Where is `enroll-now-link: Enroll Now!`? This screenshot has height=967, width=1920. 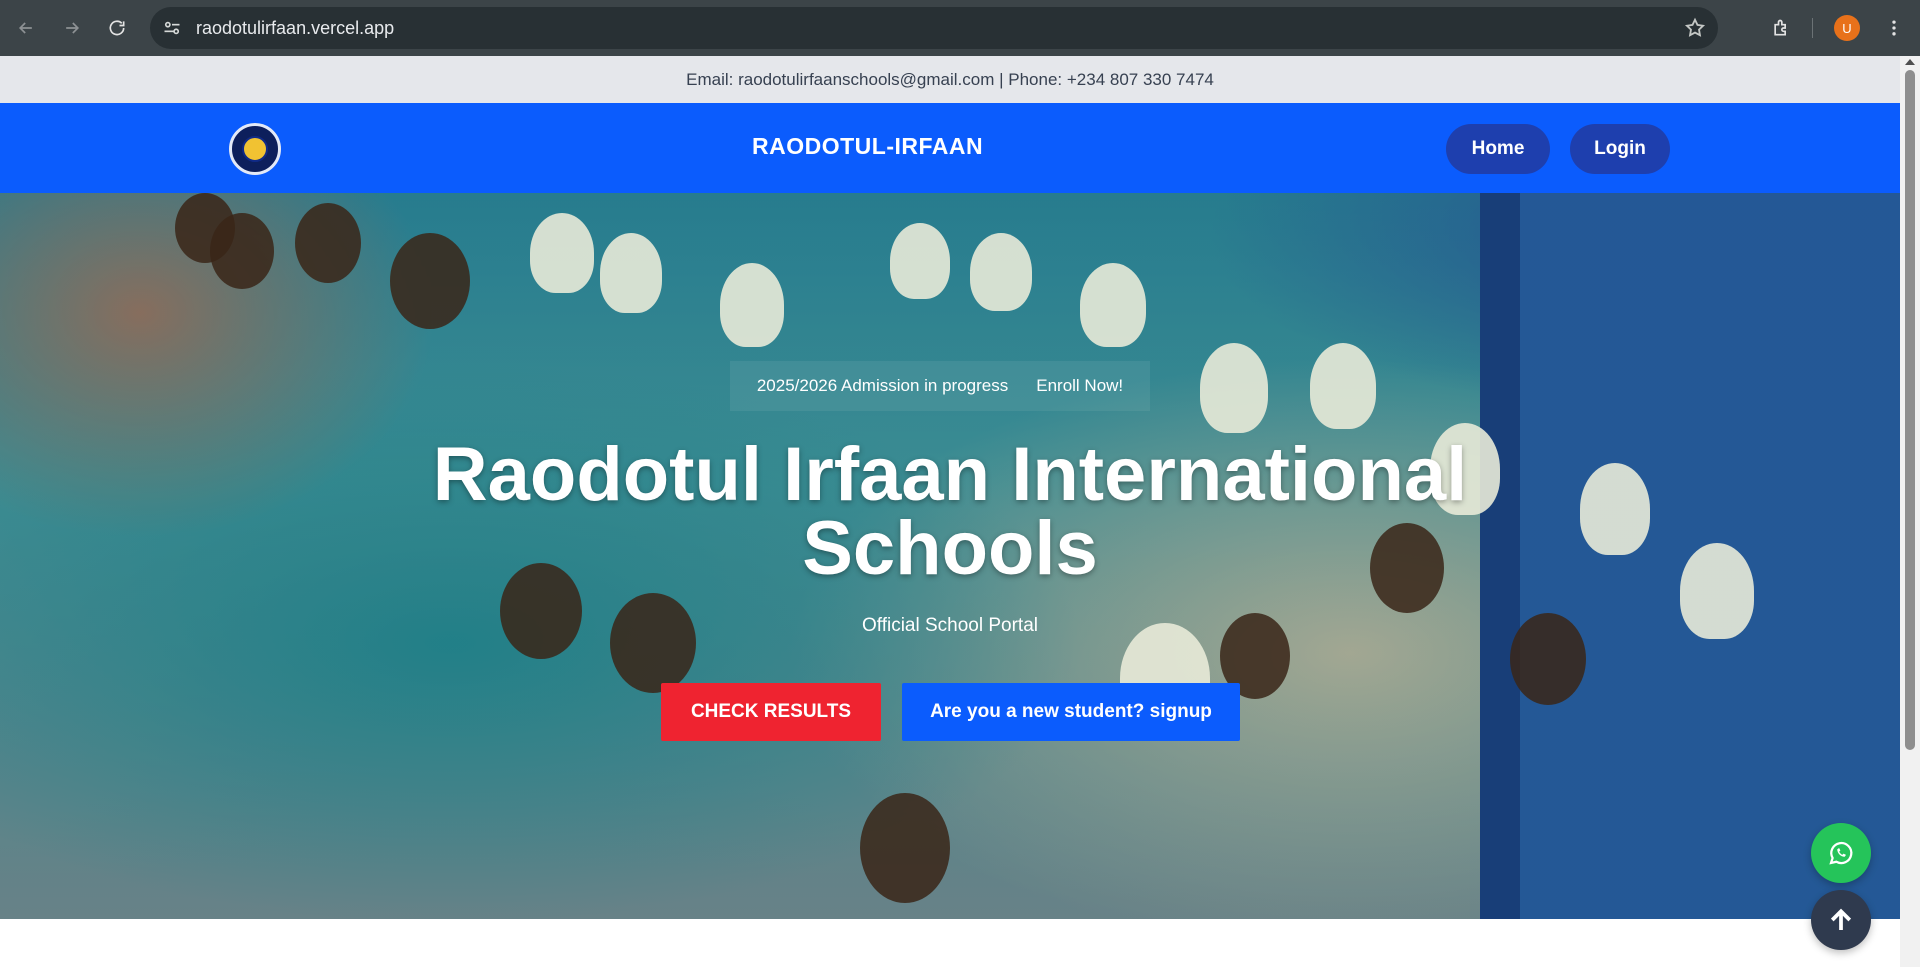 enroll-now-link: Enroll Now! is located at coordinates (1079, 386).